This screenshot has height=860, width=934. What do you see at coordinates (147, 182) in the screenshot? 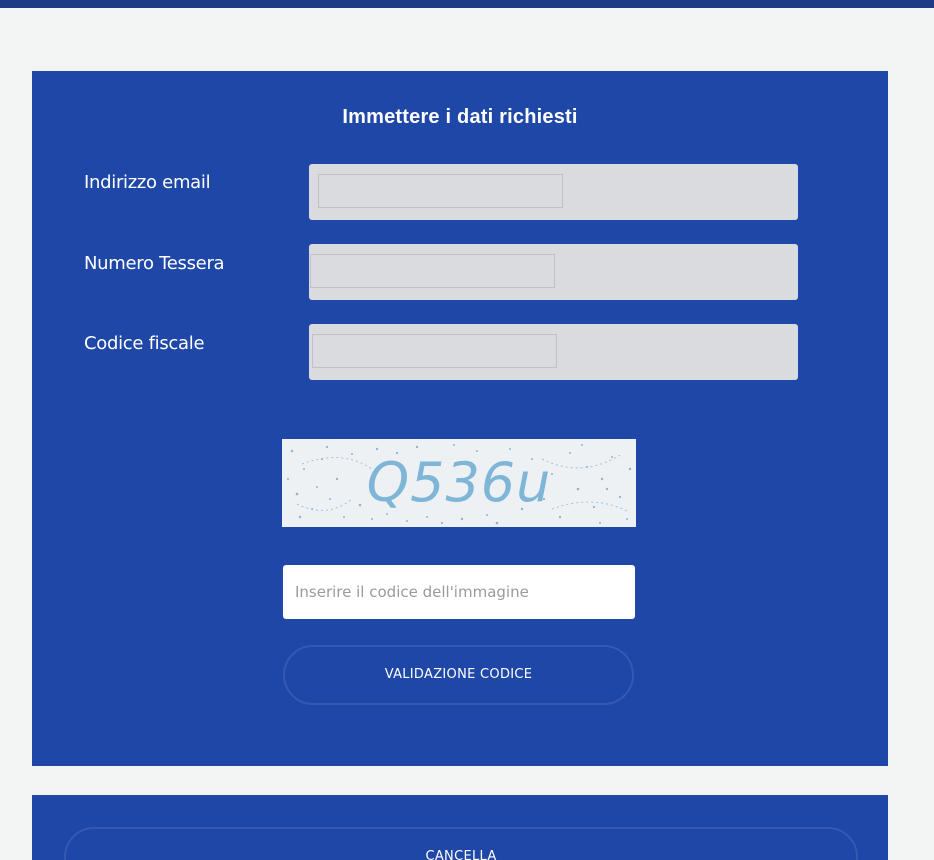
I see `email-label: Indirizzo email` at bounding box center [147, 182].